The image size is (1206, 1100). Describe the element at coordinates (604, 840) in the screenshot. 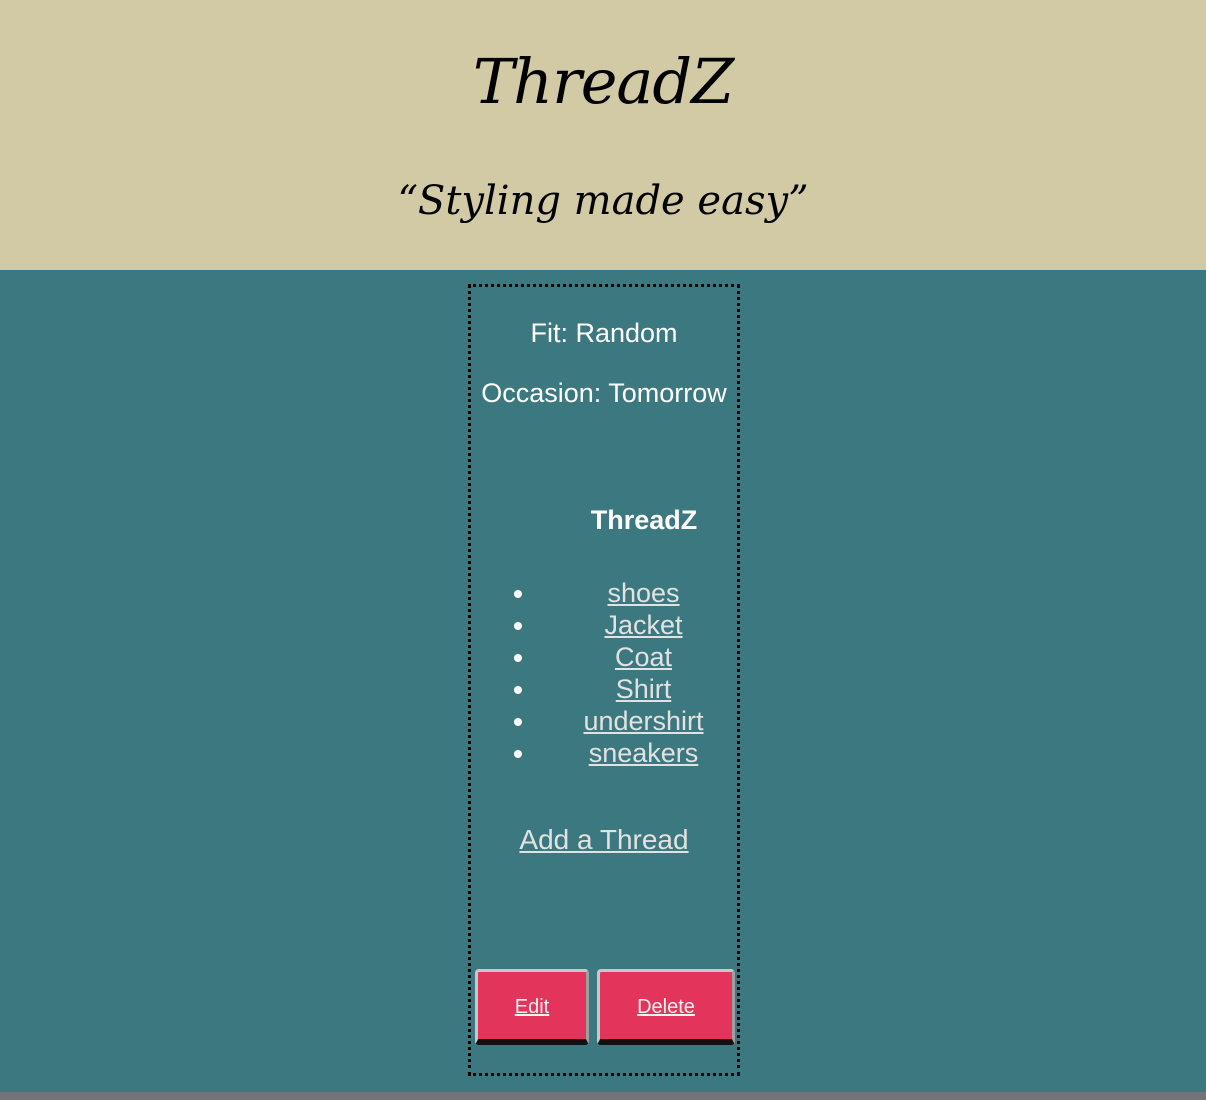

I see `add-thread-link: Add a Thread` at that location.